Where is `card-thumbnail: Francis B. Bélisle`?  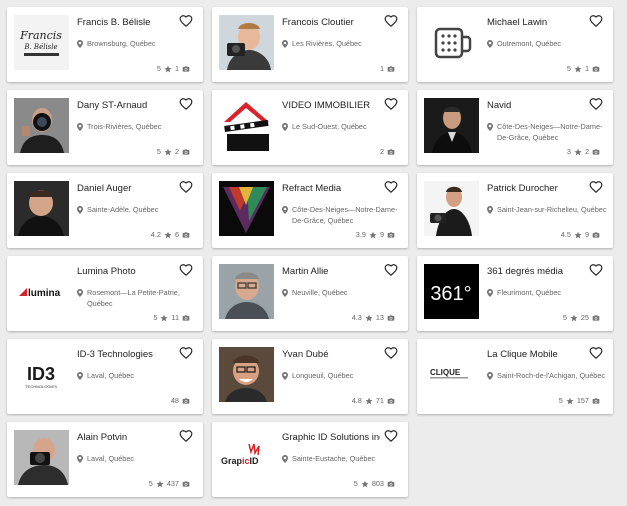 card-thumbnail: Francis B. Bélisle is located at coordinates (41, 42).